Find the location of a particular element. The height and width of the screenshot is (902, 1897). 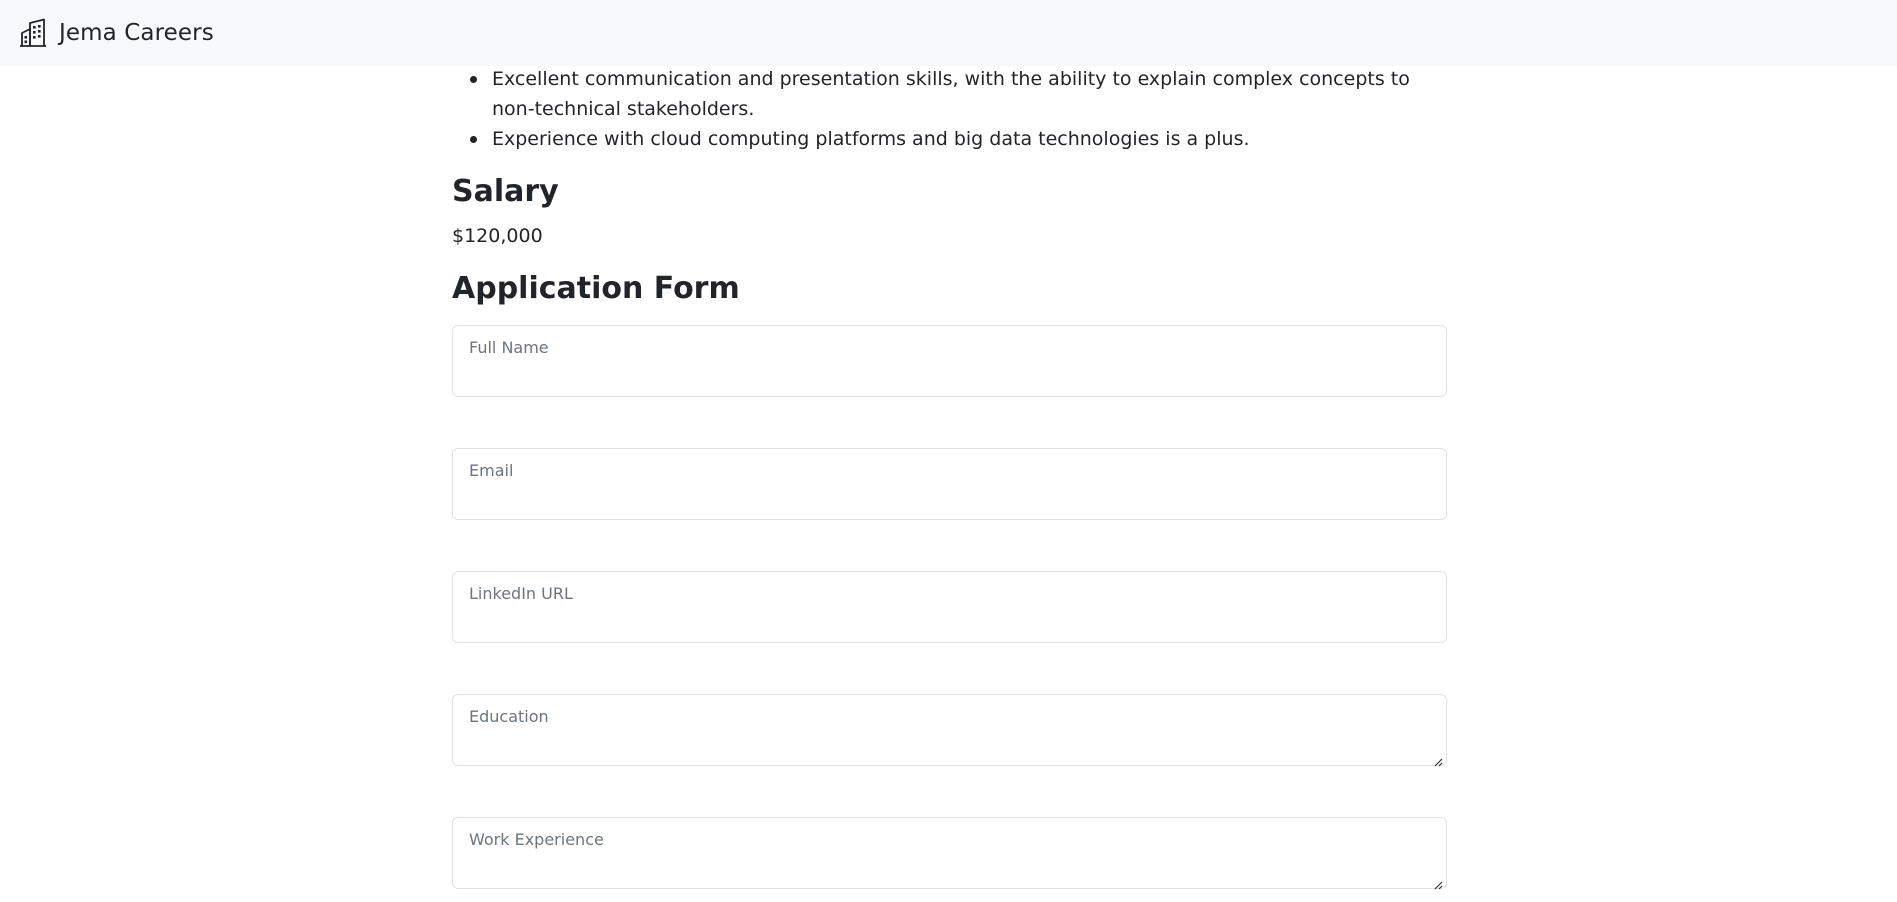

application-form-heading: Application Form is located at coordinates (596, 288).